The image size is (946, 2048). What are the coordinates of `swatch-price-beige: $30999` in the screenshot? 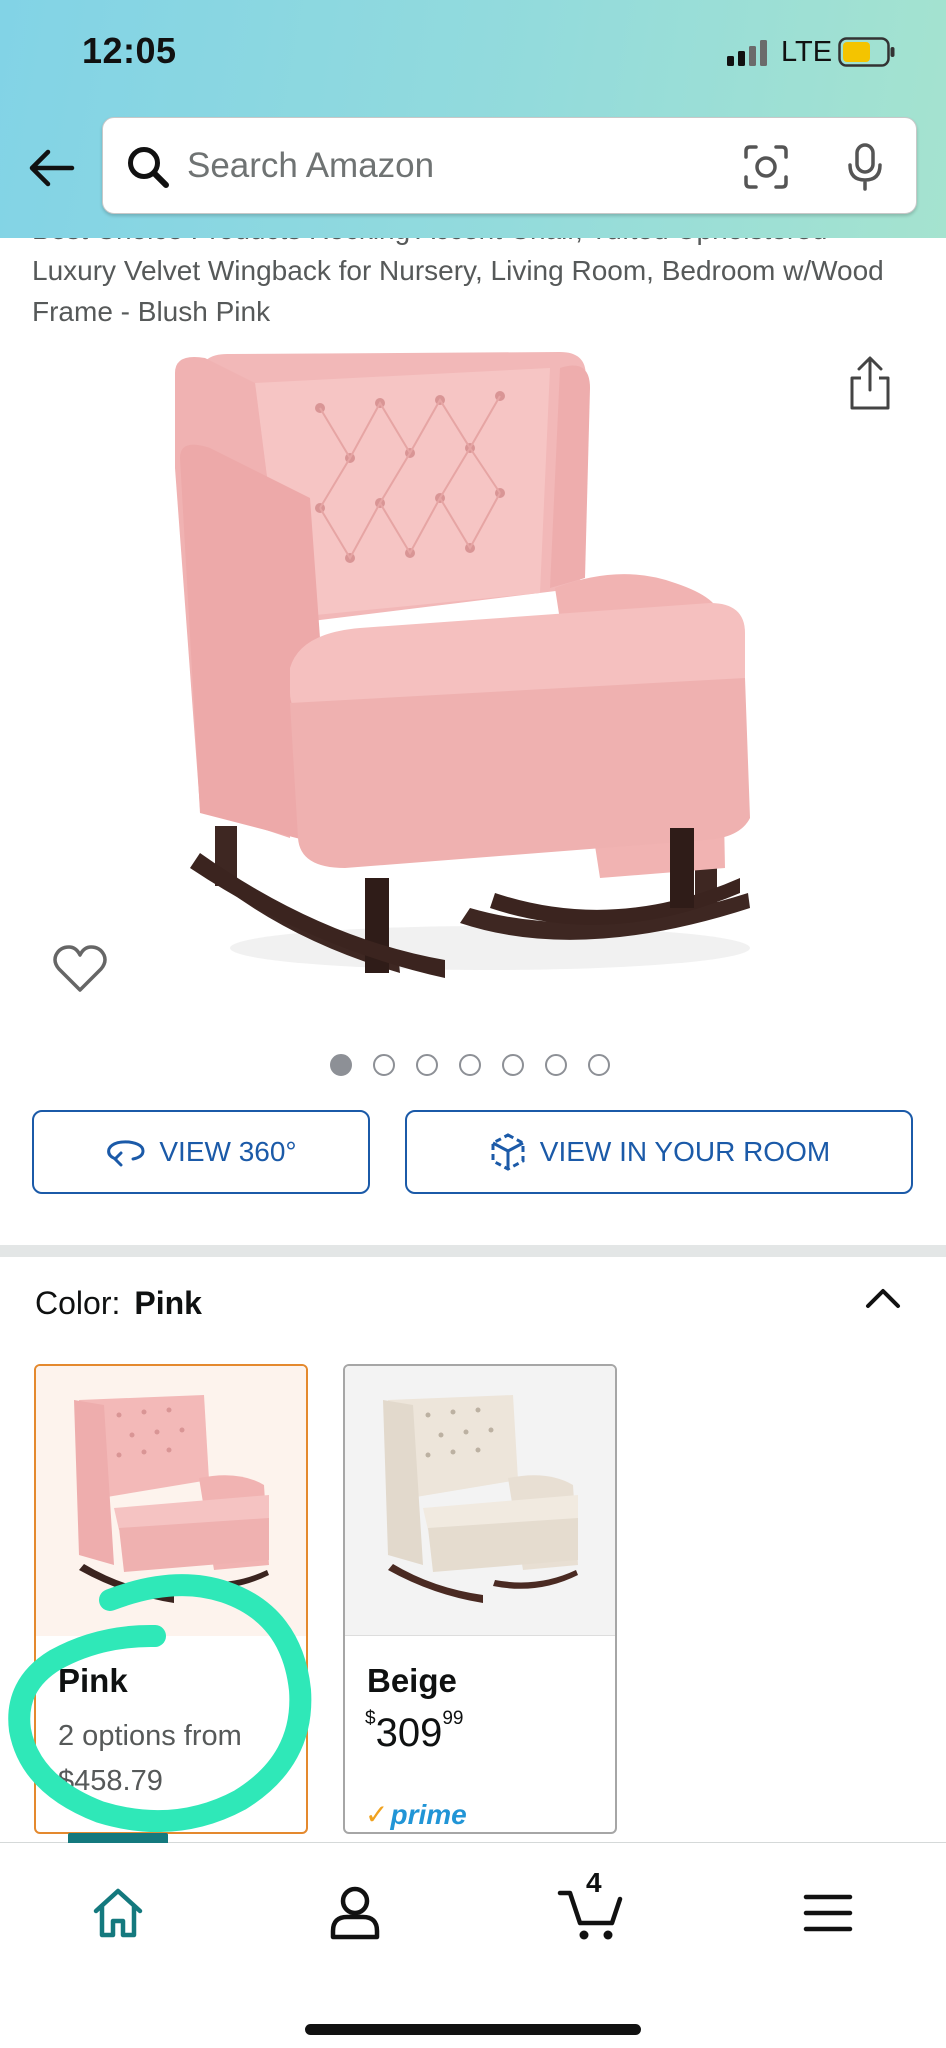 It's located at (414, 1732).